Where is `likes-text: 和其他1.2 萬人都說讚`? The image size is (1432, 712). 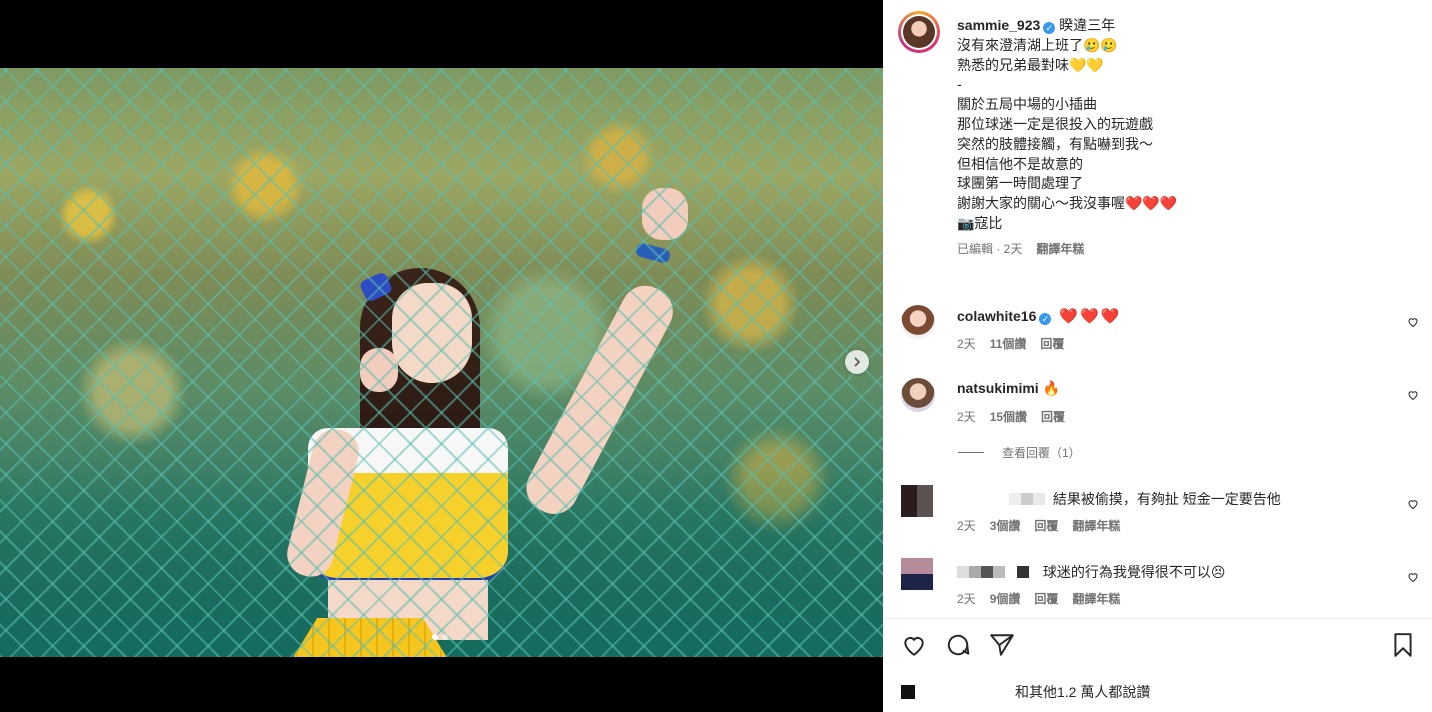 likes-text: 和其他1.2 萬人都說讚 is located at coordinates (1083, 692).